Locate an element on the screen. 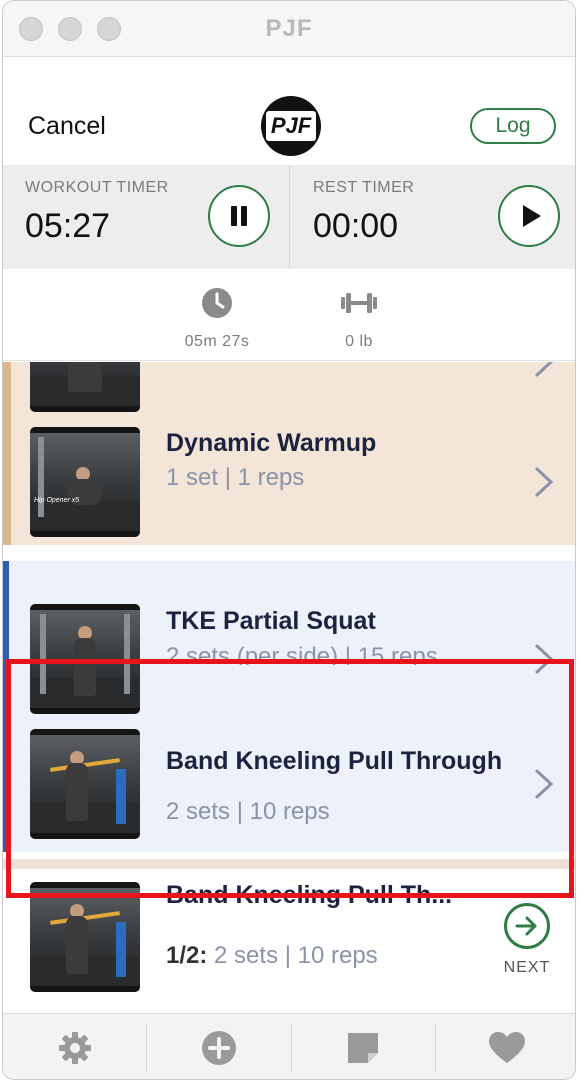 This screenshot has height=1082, width=578. plus-circle-icon is located at coordinates (218, 1048).